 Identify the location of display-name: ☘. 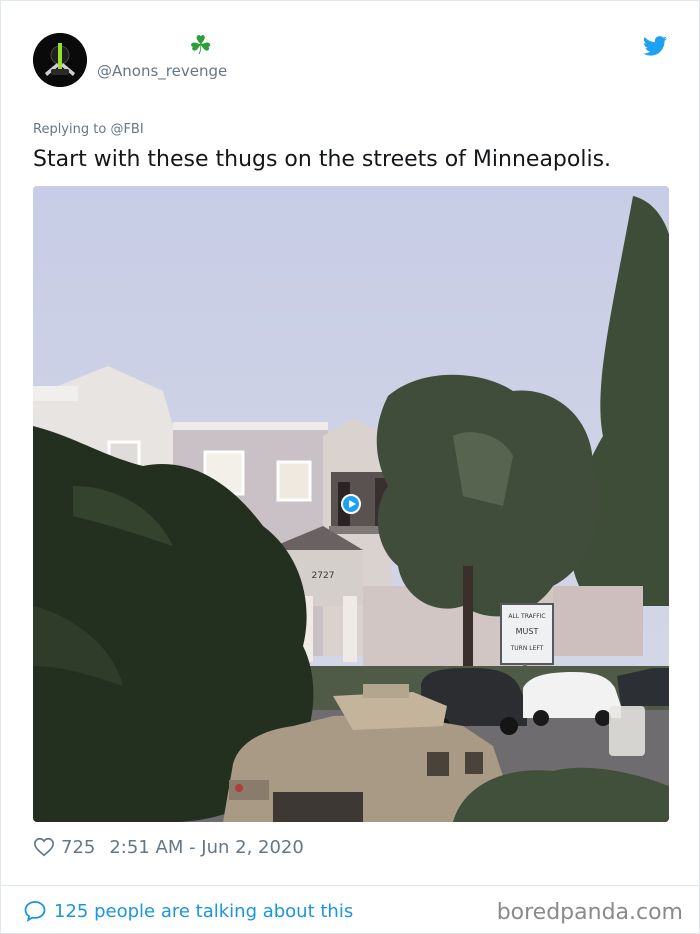
(200, 46).